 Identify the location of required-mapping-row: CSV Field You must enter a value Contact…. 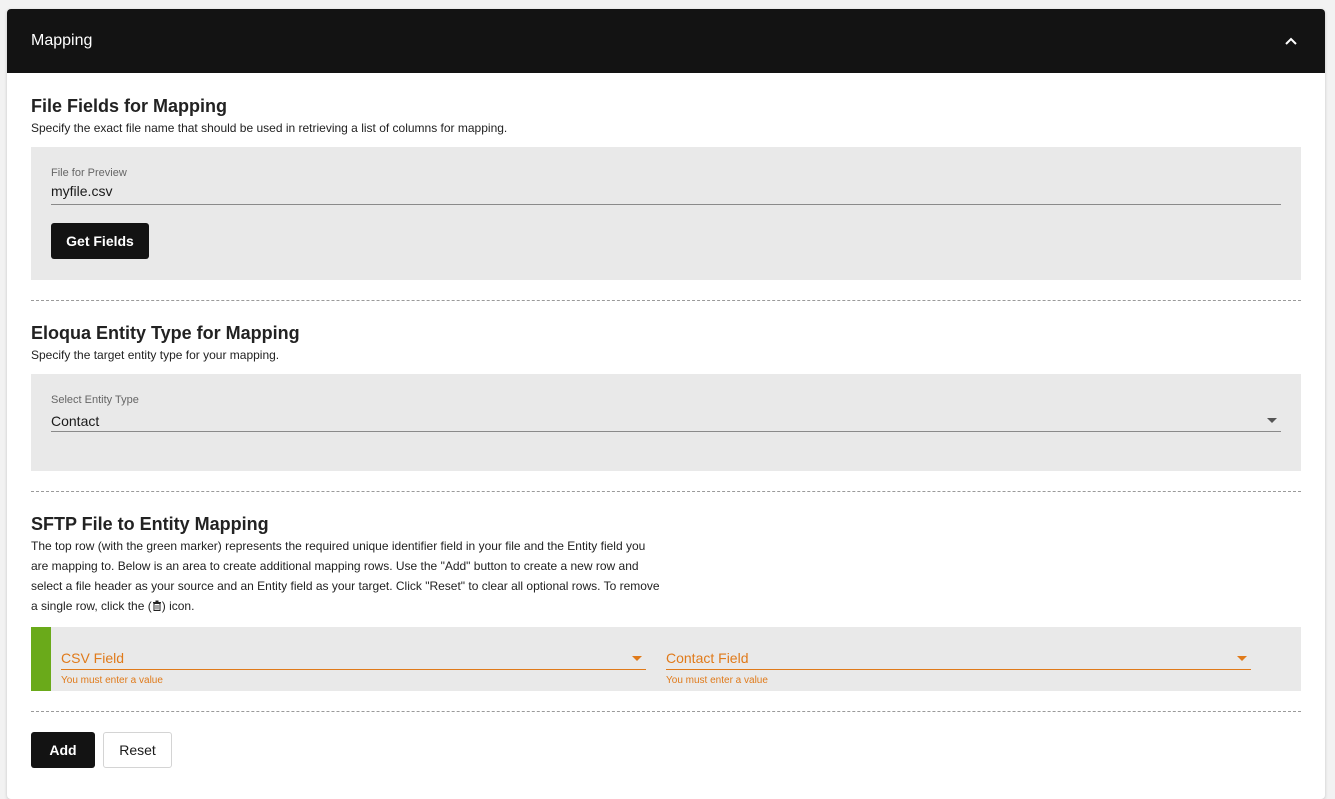
(666, 659).